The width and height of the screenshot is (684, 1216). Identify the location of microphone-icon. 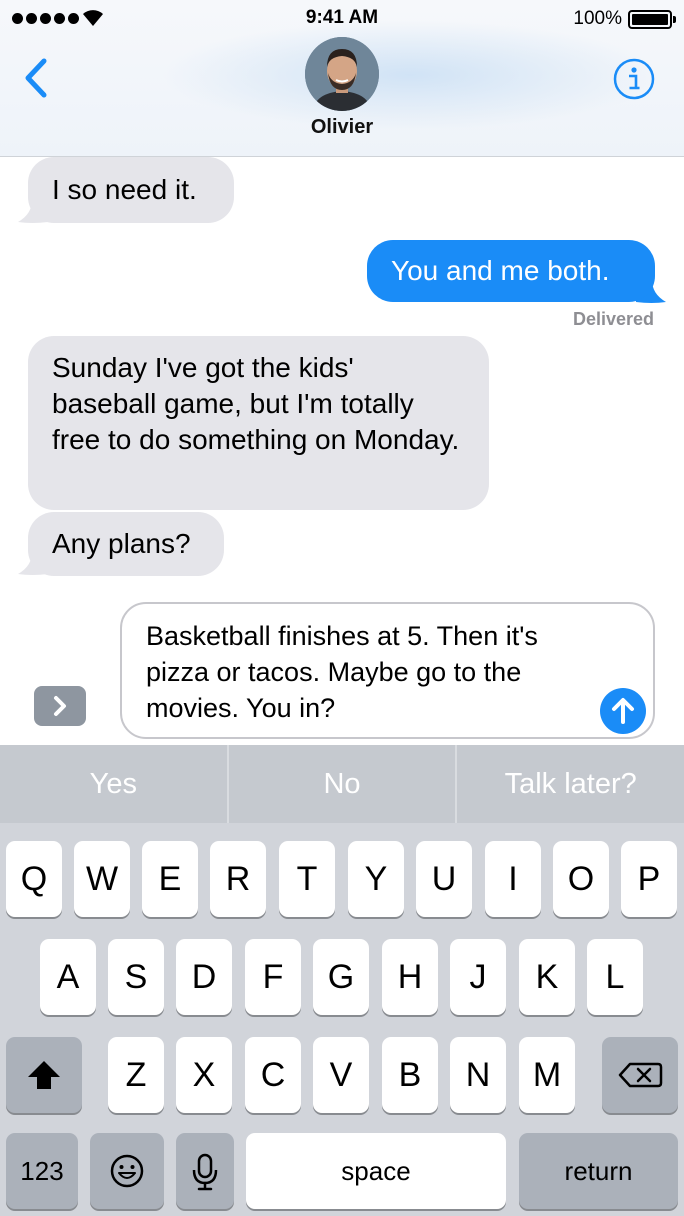
(205, 1172).